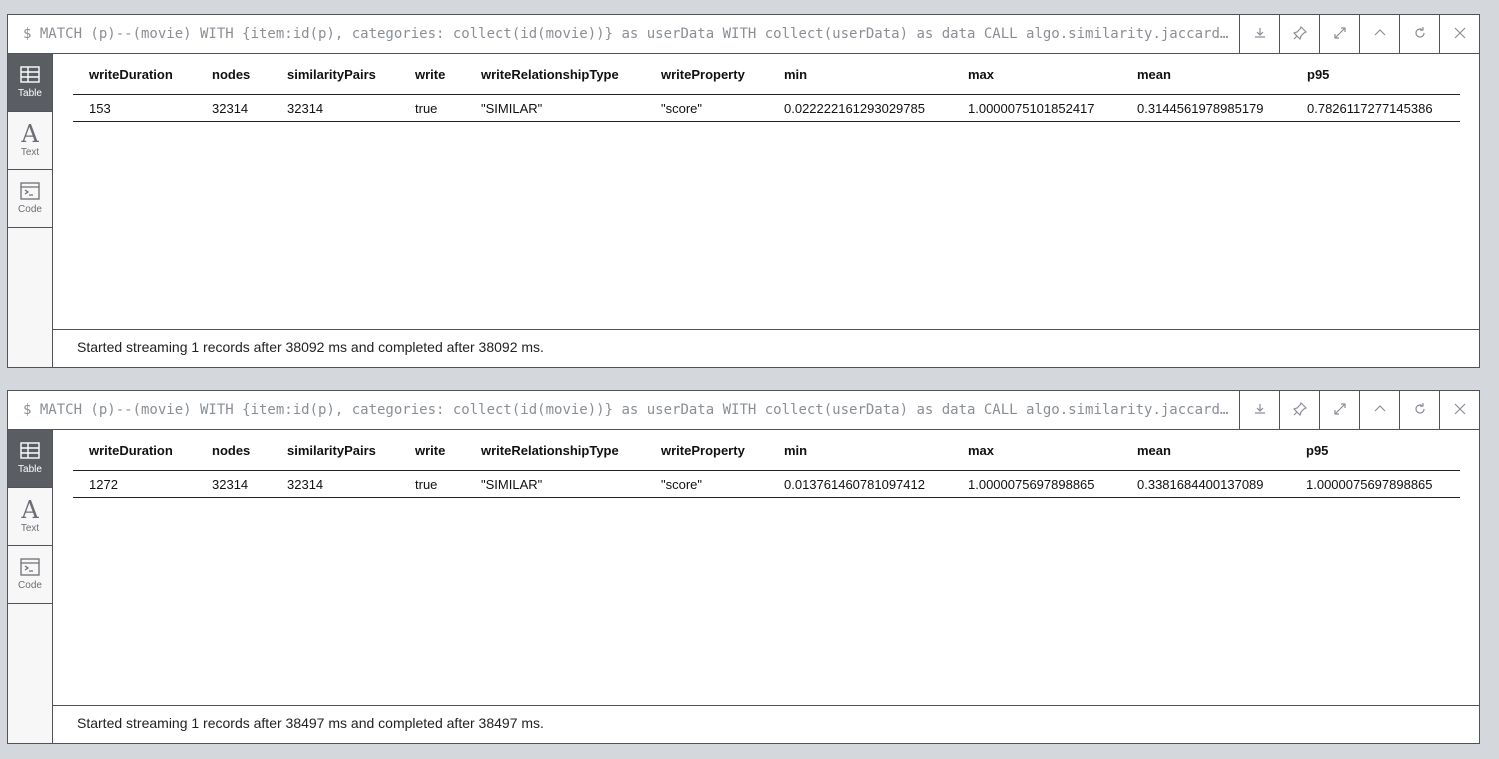  I want to click on table-cell: 0.3144561978985179, so click(1206, 108).